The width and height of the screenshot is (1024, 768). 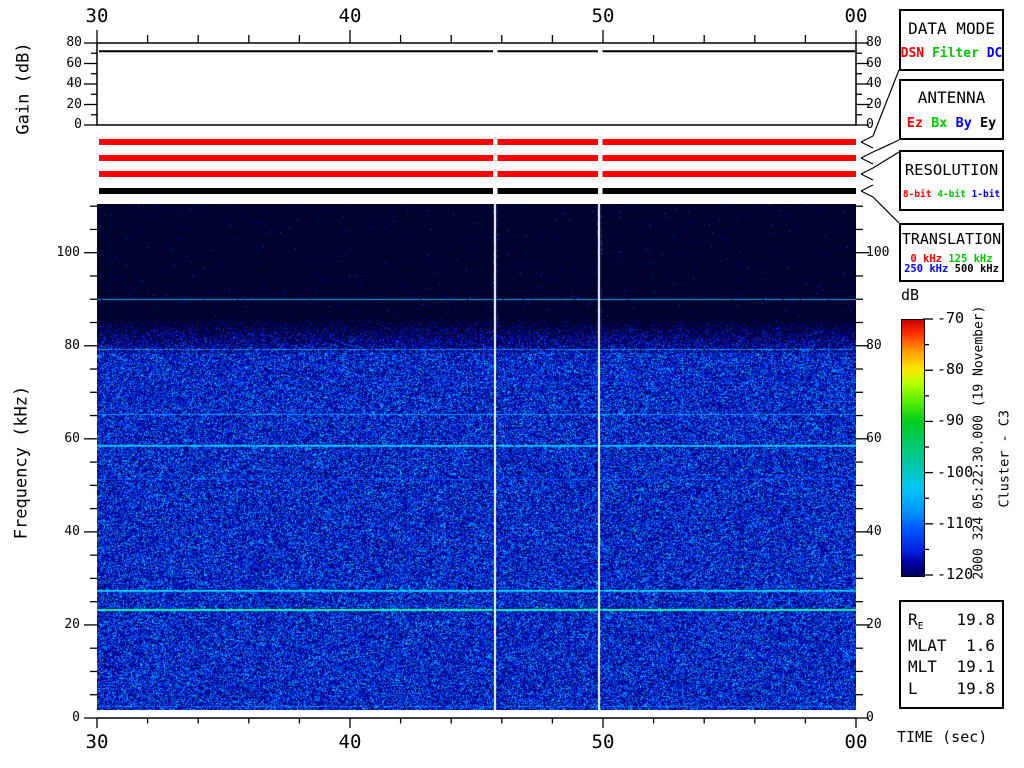 What do you see at coordinates (912, 53) in the screenshot?
I see `legend-value: DSN` at bounding box center [912, 53].